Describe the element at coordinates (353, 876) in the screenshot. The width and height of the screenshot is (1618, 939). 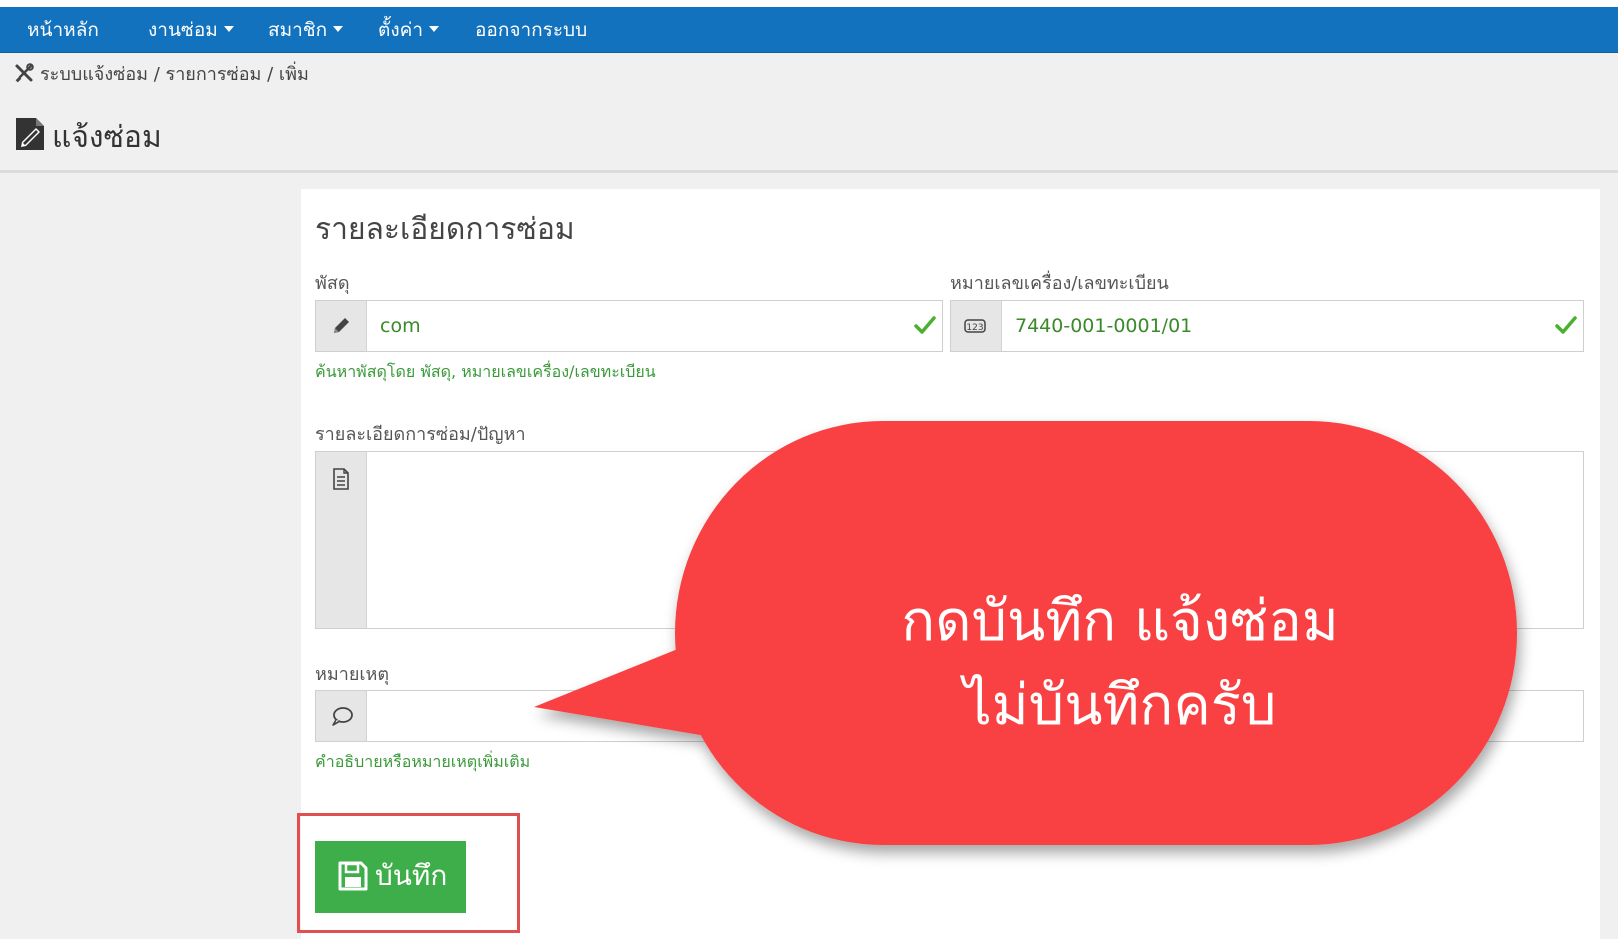
I see `floppy-disk-icon` at that location.